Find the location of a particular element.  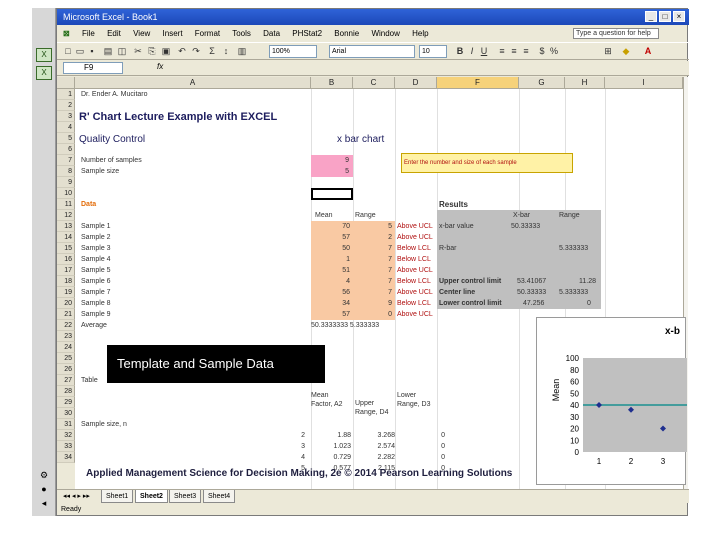

row-header-10: 10 is located at coordinates (66, 193).